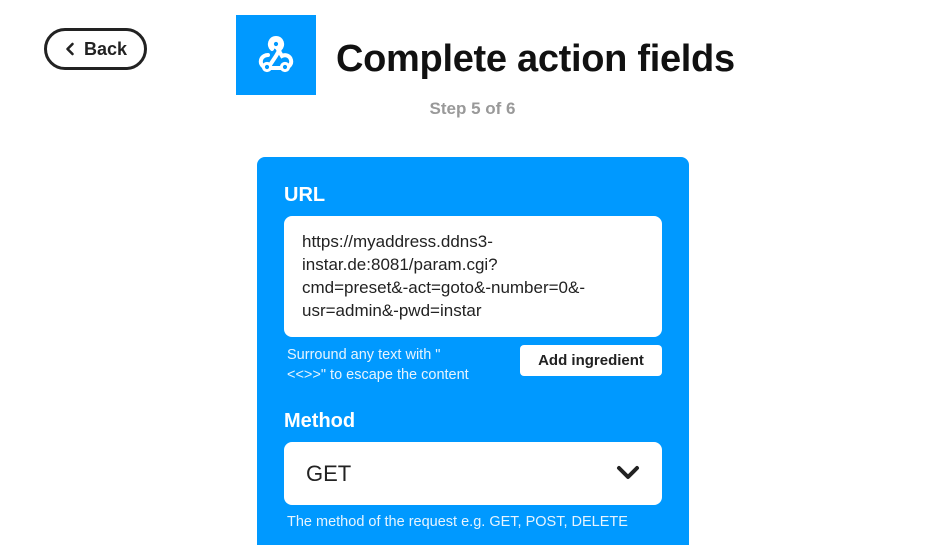 Image resolution: width=943 pixels, height=545 pixels. What do you see at coordinates (364, 355) in the screenshot?
I see `url-helper-line: Surround any text with "` at bounding box center [364, 355].